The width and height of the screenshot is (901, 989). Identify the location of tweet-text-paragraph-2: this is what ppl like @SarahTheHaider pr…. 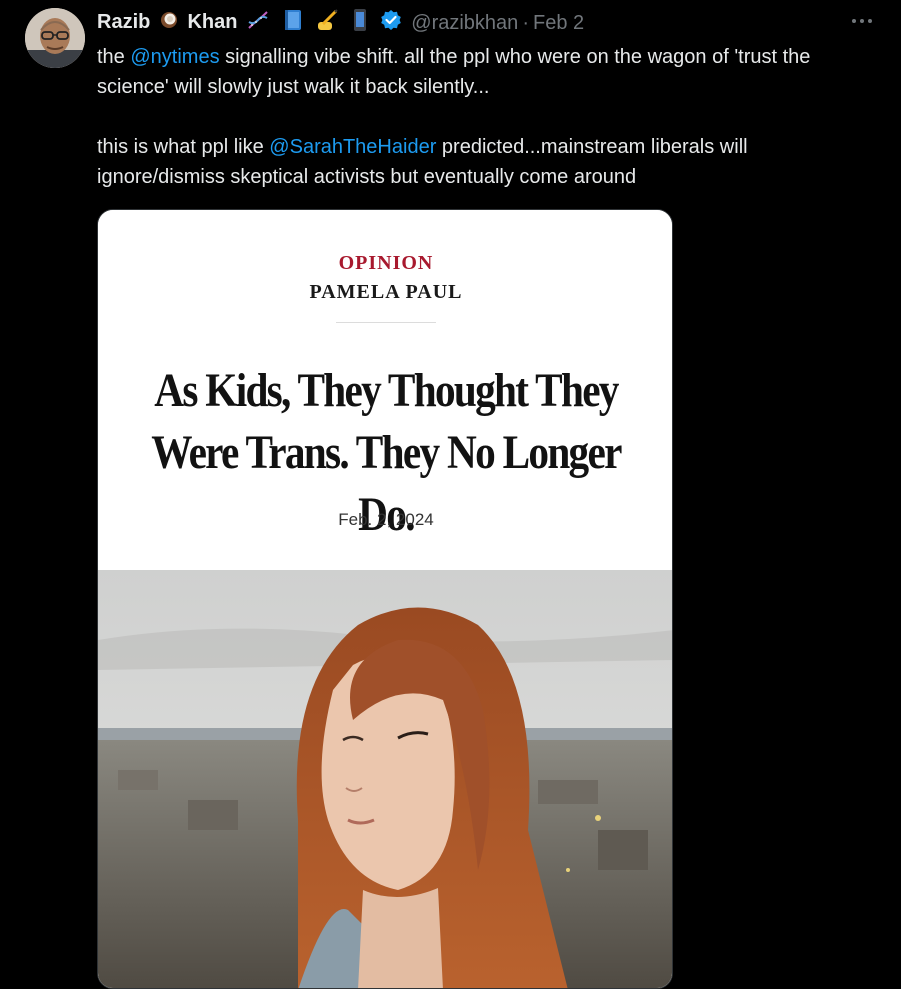
(482, 162).